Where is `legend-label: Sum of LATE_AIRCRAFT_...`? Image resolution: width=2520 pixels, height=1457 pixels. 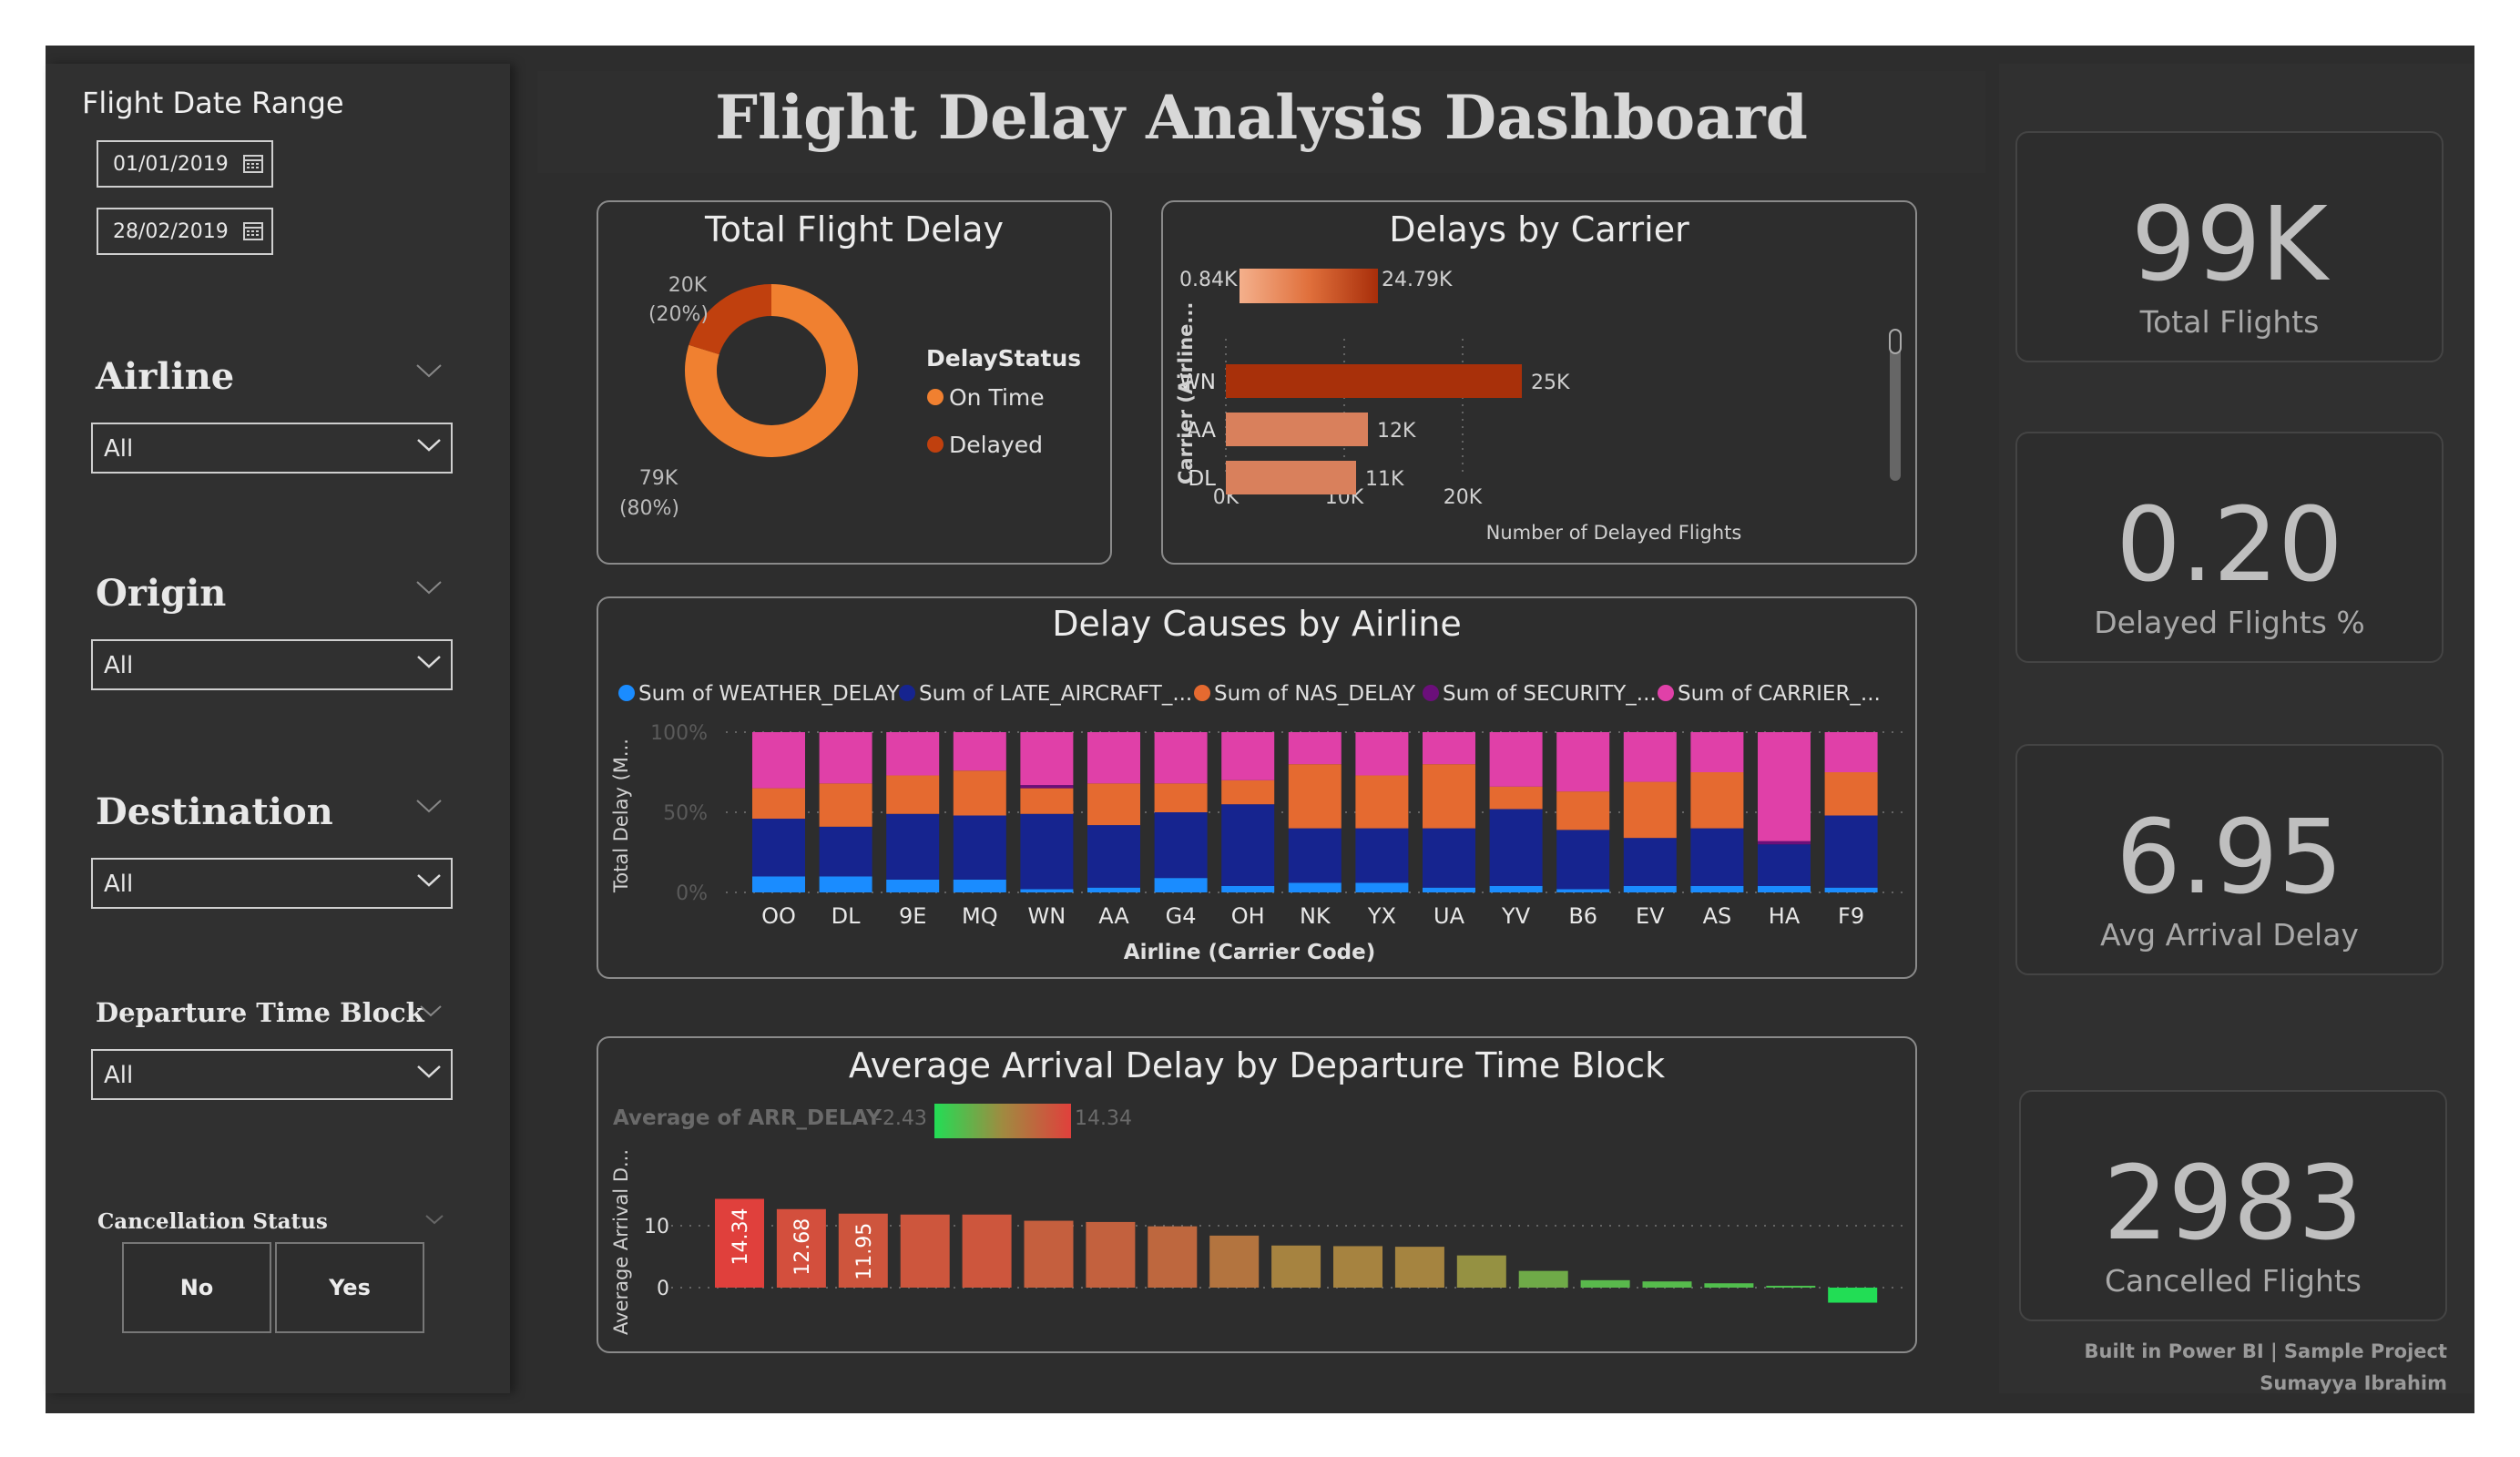
legend-label: Sum of LATE_AIRCRAFT_... is located at coordinates (1056, 694).